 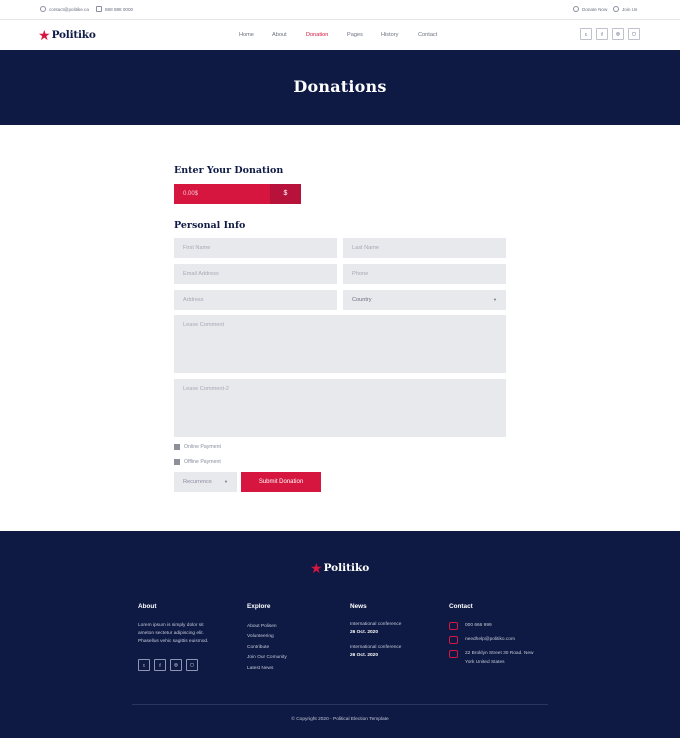 I want to click on recurrence-select: Recurrence ▼, so click(x=205, y=482).